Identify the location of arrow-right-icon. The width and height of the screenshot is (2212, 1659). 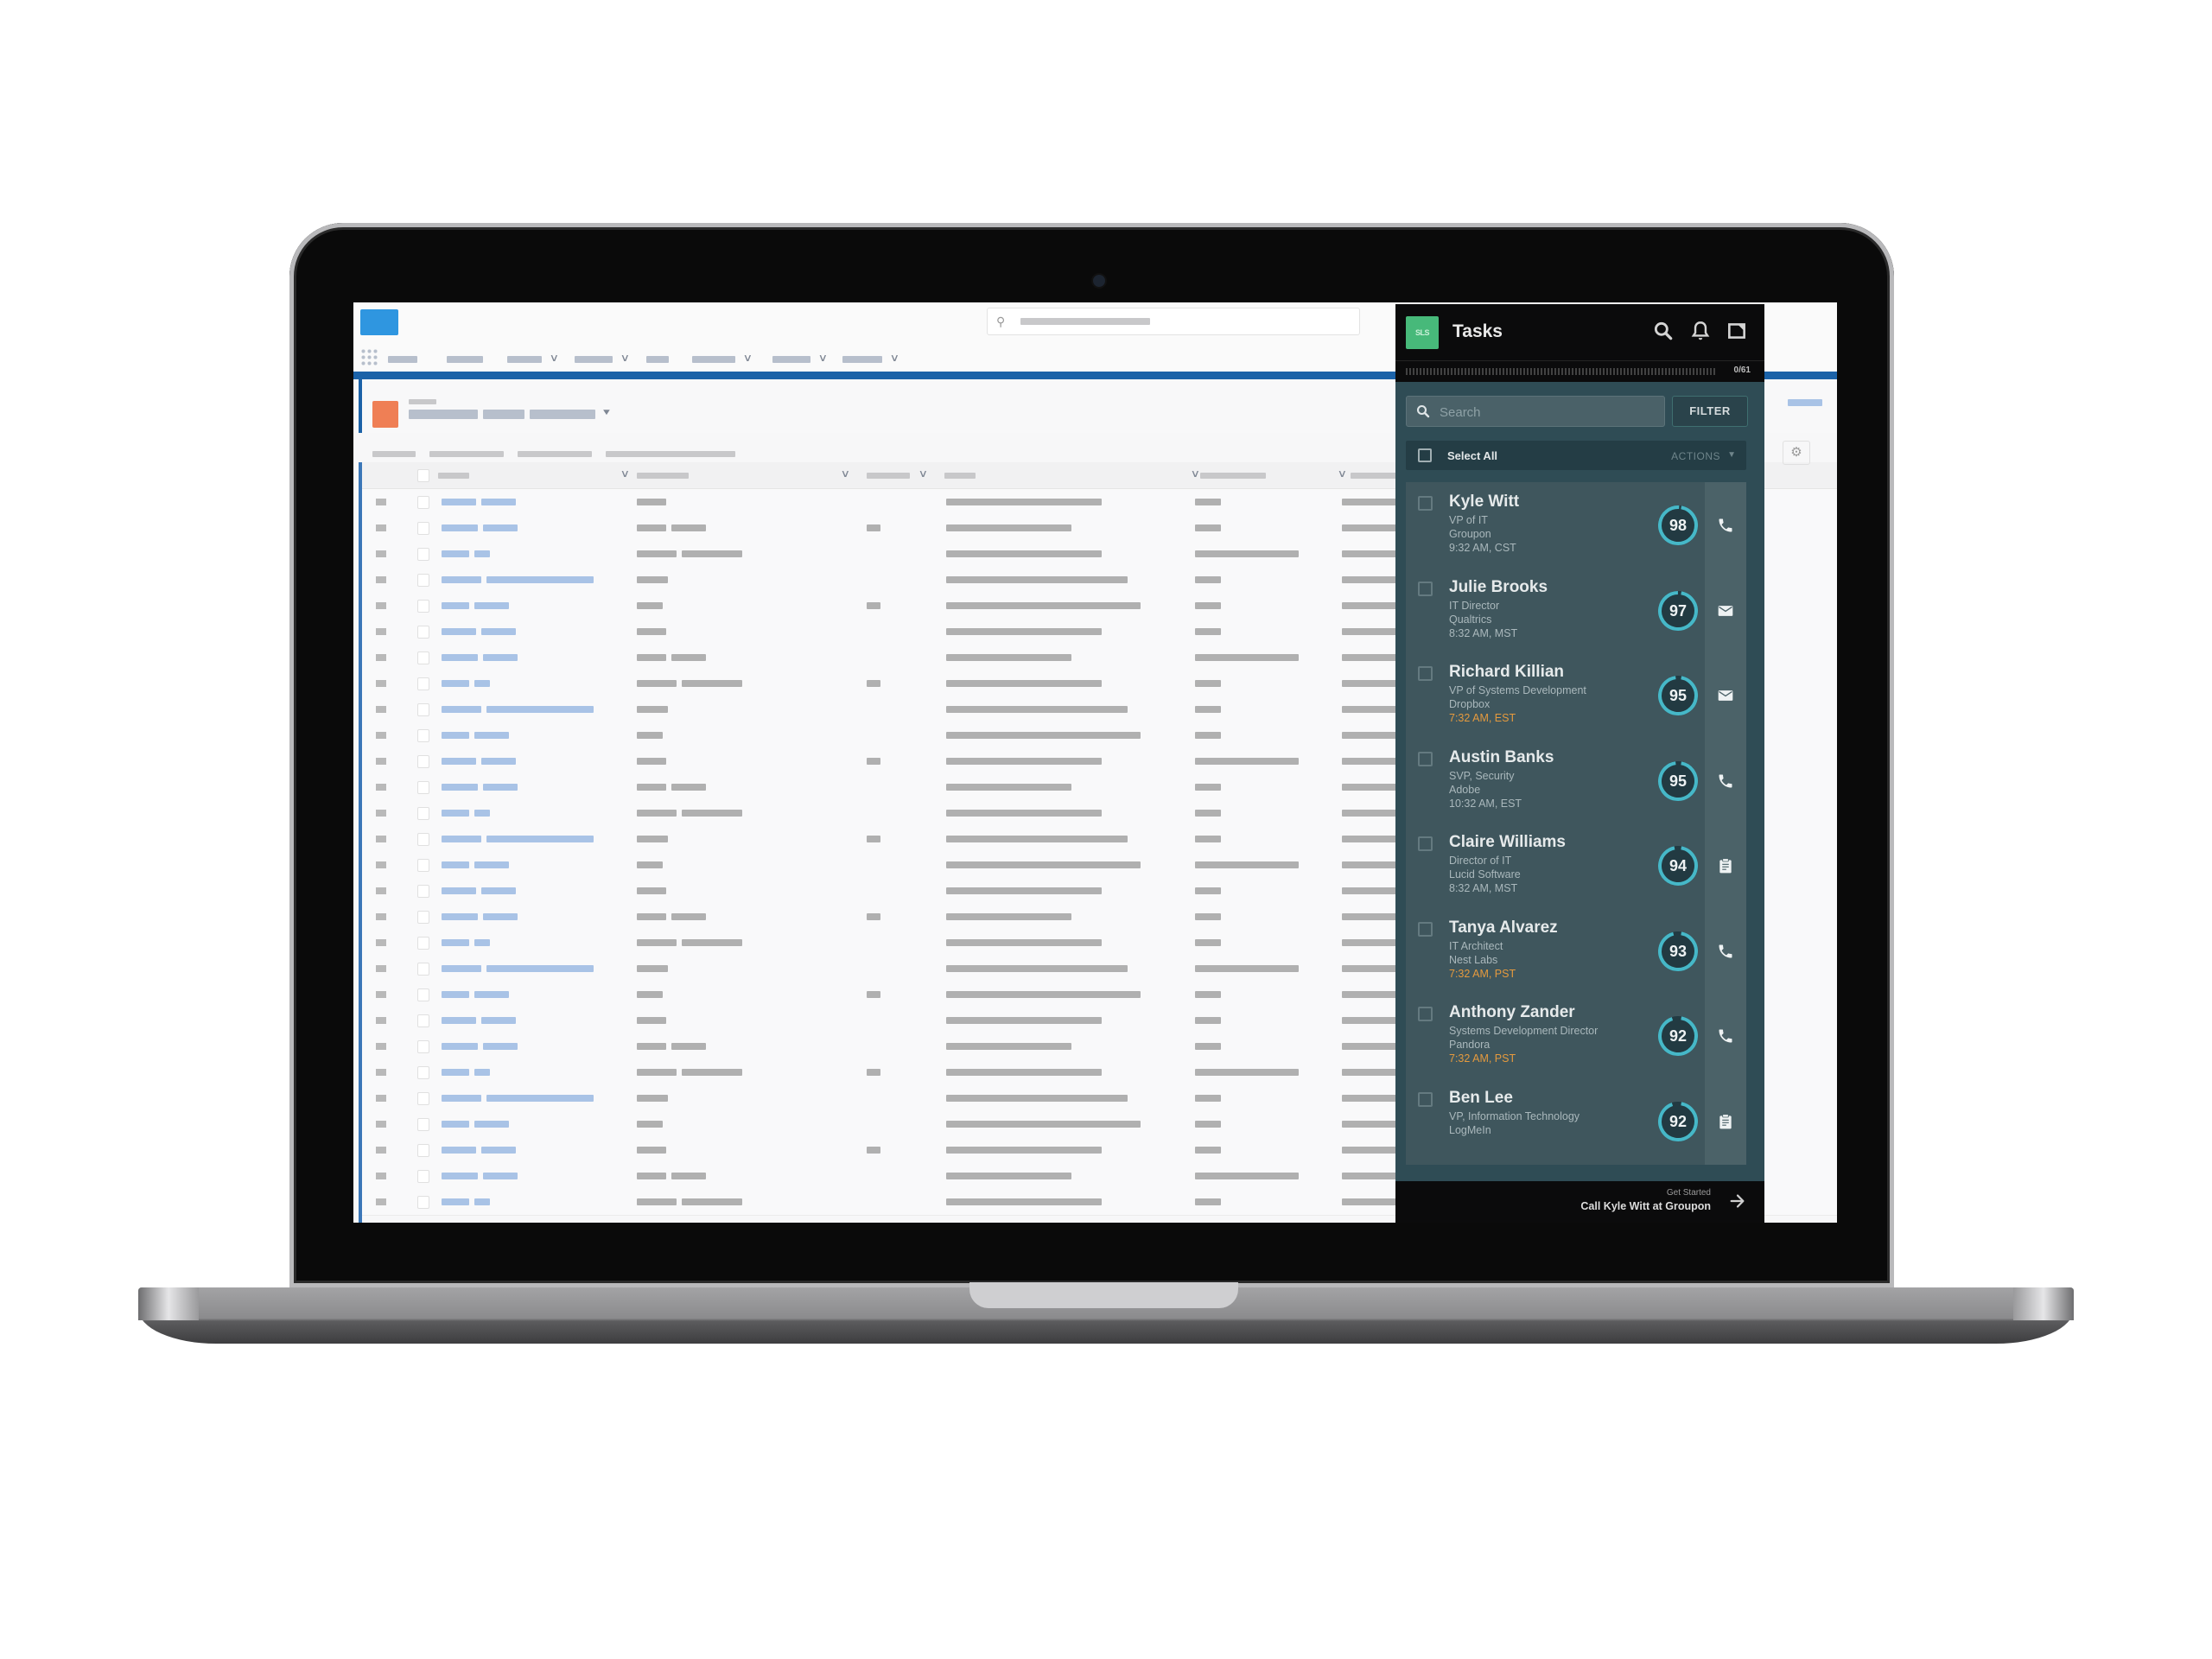
(1737, 1201).